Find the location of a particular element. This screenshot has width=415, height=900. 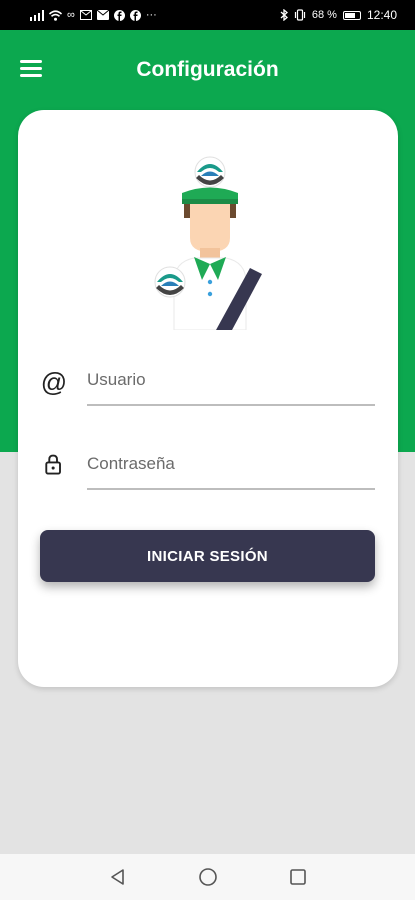

at-sign-icon: @ is located at coordinates (54, 382).